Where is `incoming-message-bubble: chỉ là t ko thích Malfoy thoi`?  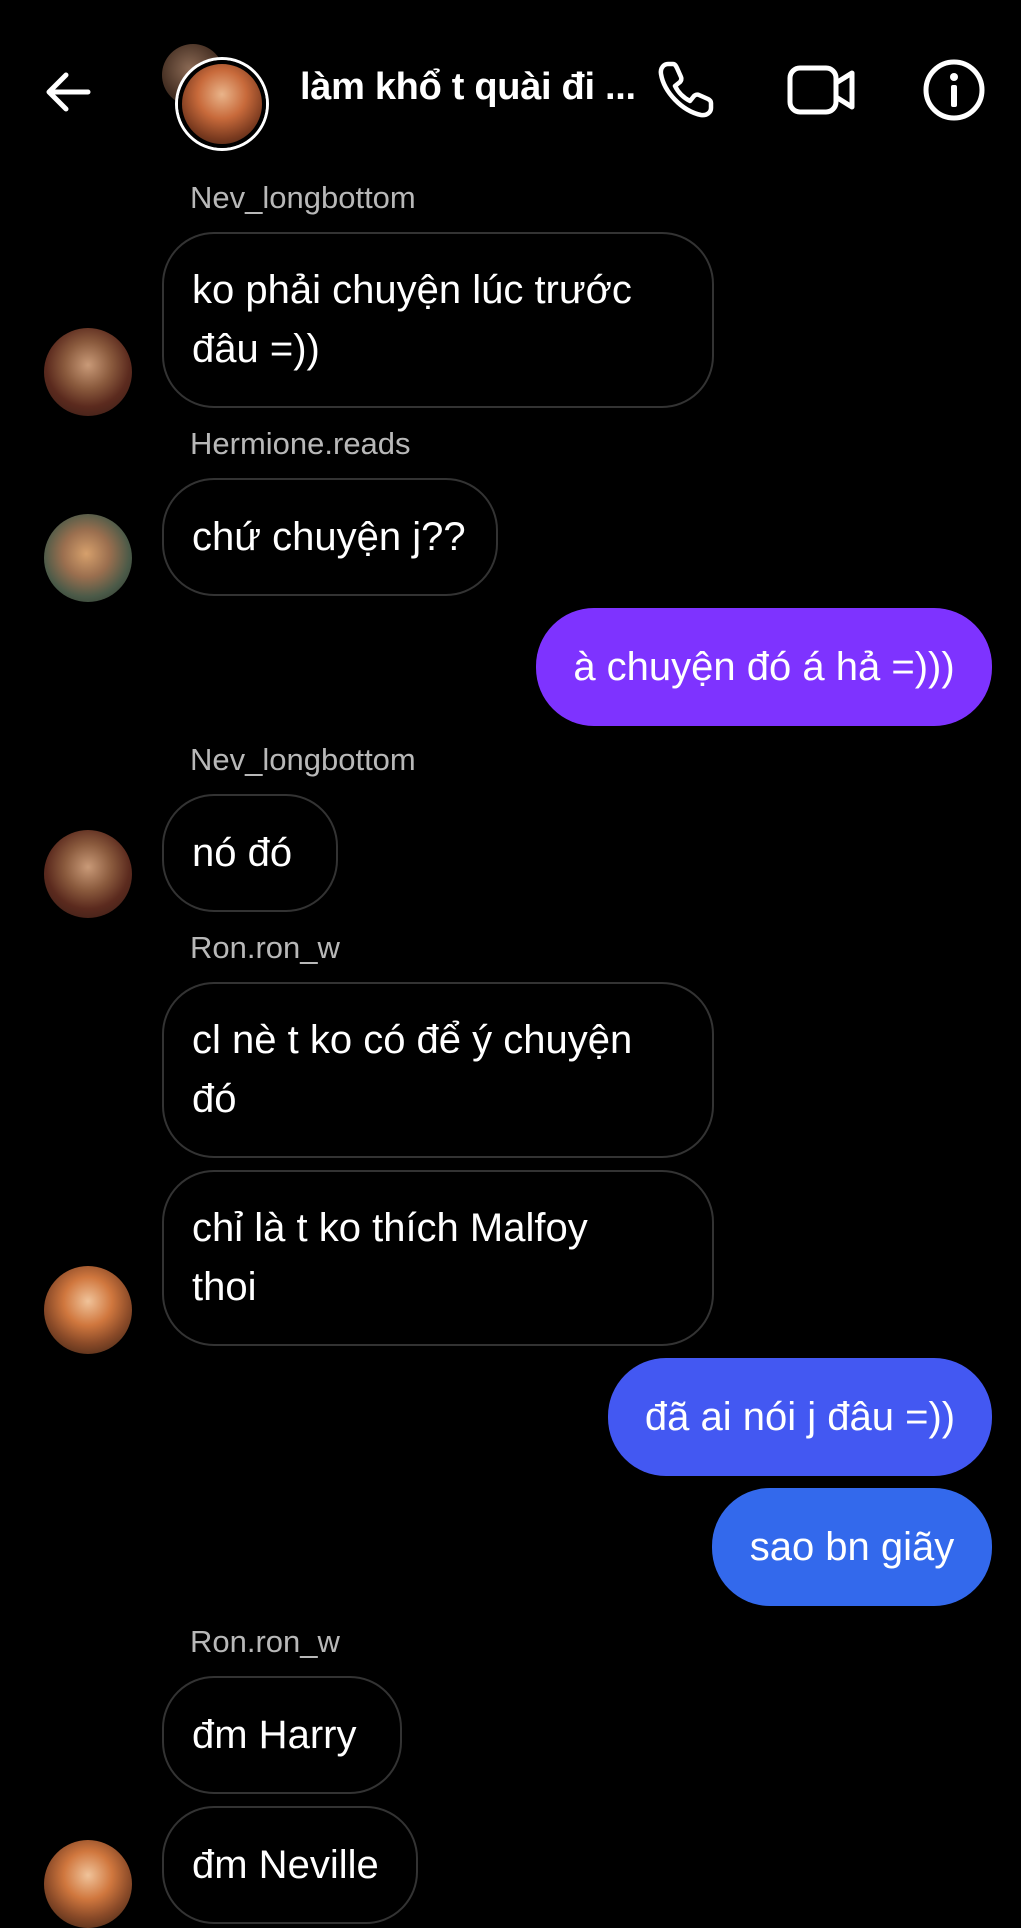
incoming-message-bubble: chỉ là t ko thích Malfoy thoi is located at coordinates (438, 1258).